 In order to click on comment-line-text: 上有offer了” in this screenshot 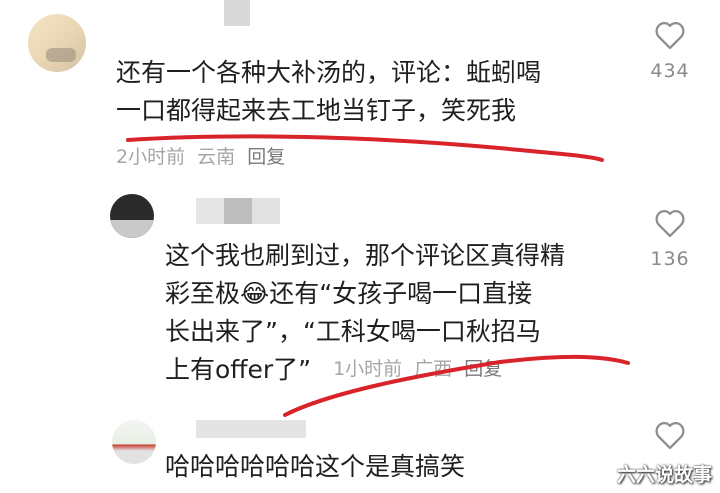, I will do `click(238, 369)`.